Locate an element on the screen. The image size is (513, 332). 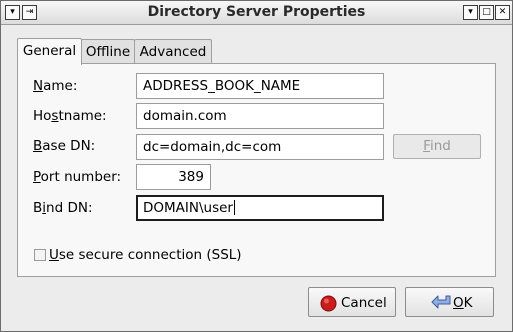
tab-advanced: Advanced is located at coordinates (173, 51).